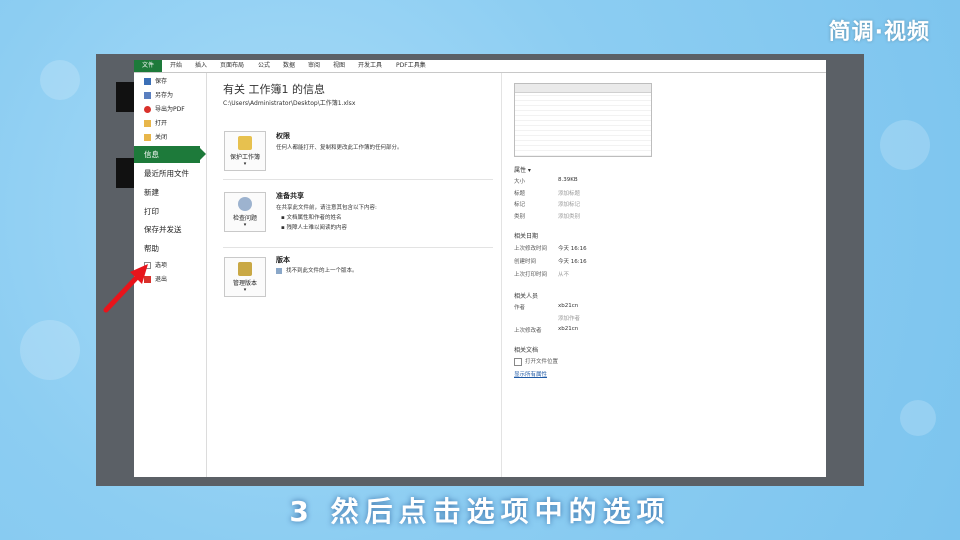 The width and height of the screenshot is (960, 540). I want to click on protect-workbook-button: 保护工作簿 ▾, so click(245, 151).